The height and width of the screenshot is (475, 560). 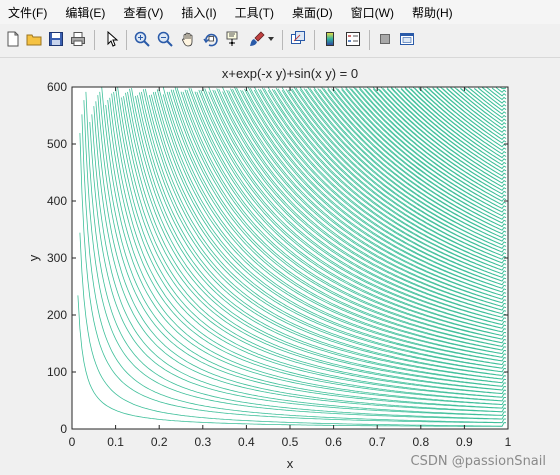 I want to click on x-tick-label: 1, so click(x=508, y=442).